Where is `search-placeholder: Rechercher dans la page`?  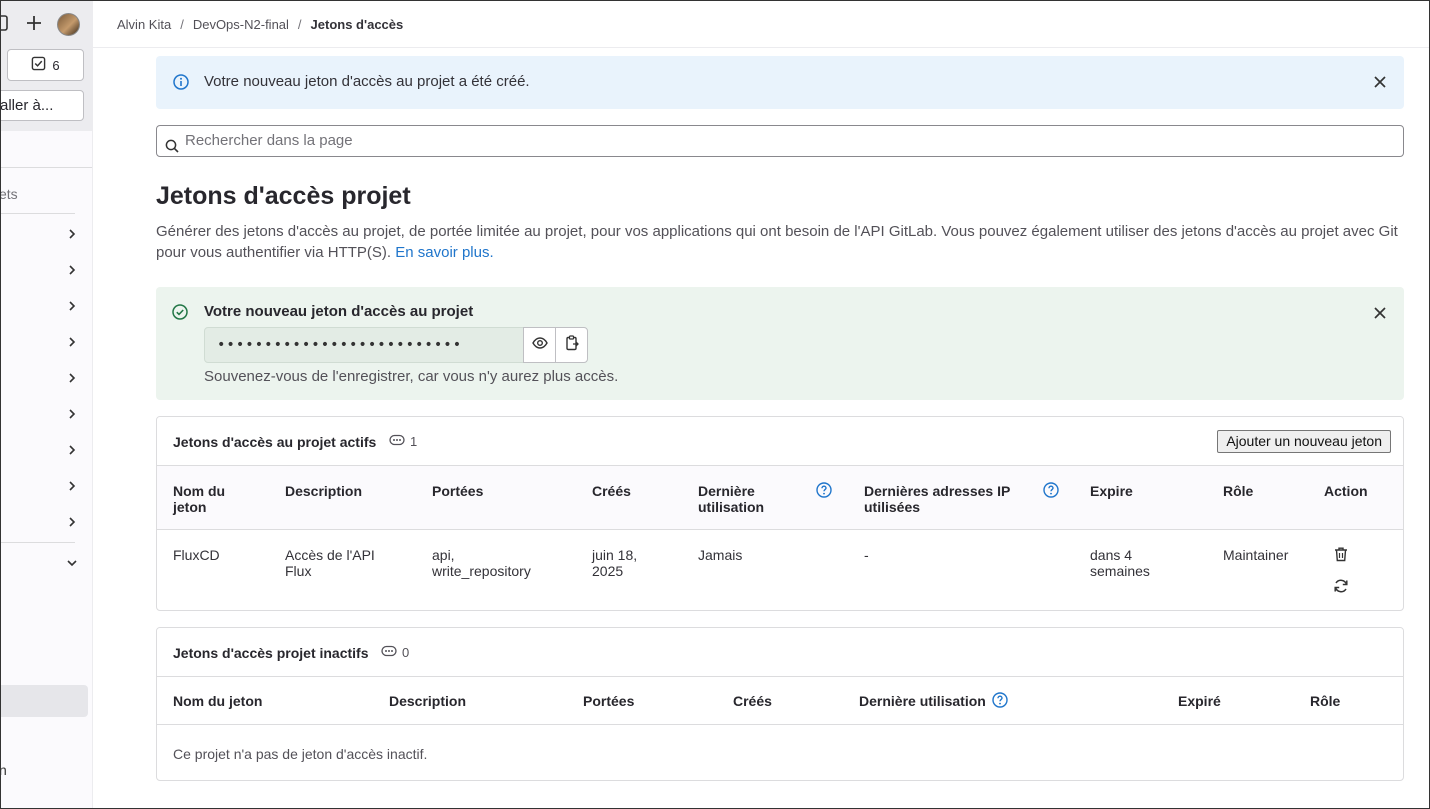 search-placeholder: Rechercher dans la page is located at coordinates (269, 140).